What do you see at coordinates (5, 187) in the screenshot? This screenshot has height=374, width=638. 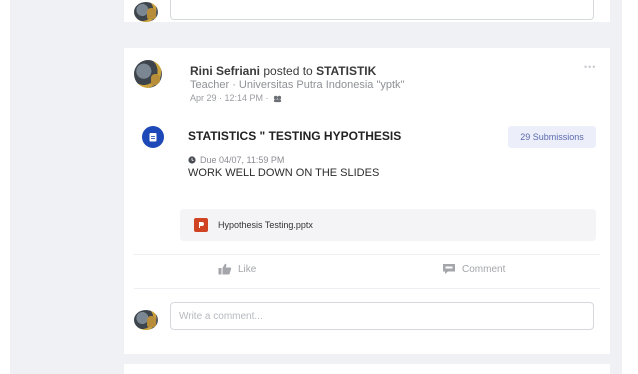 I see `left-margin` at bounding box center [5, 187].